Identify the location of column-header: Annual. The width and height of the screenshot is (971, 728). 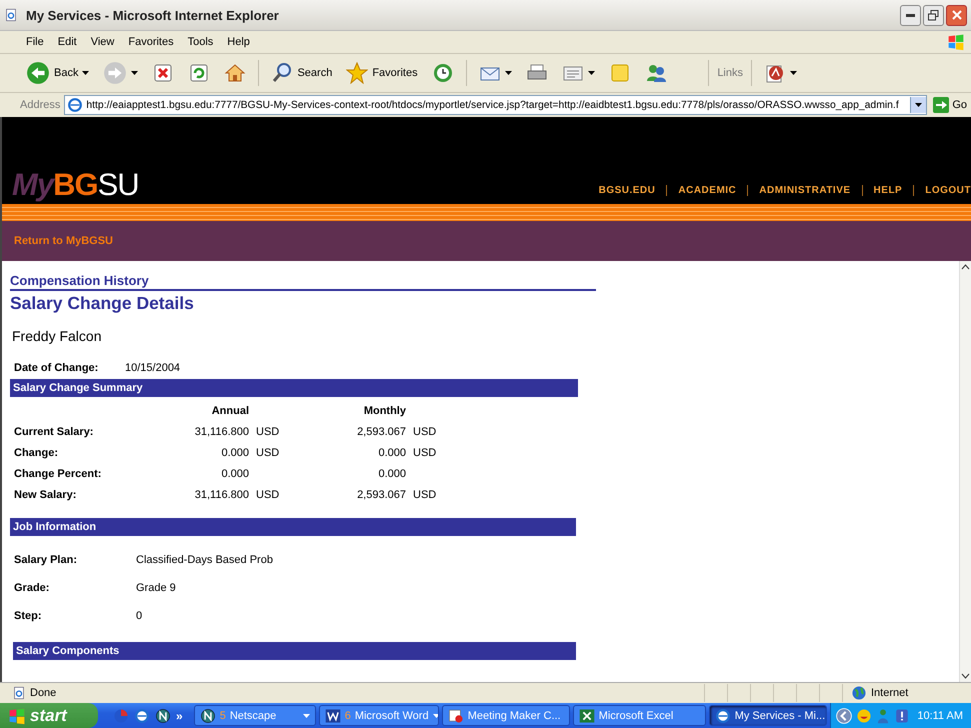
(229, 411).